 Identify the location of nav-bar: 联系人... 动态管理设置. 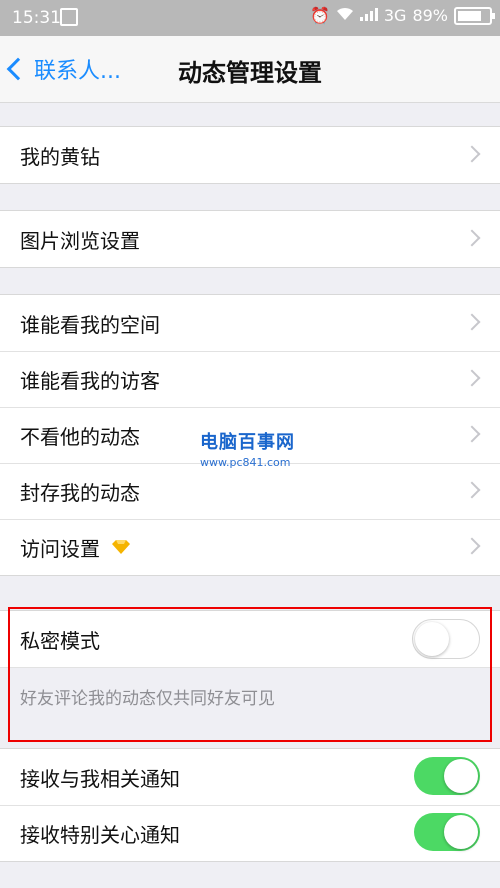
(250, 69).